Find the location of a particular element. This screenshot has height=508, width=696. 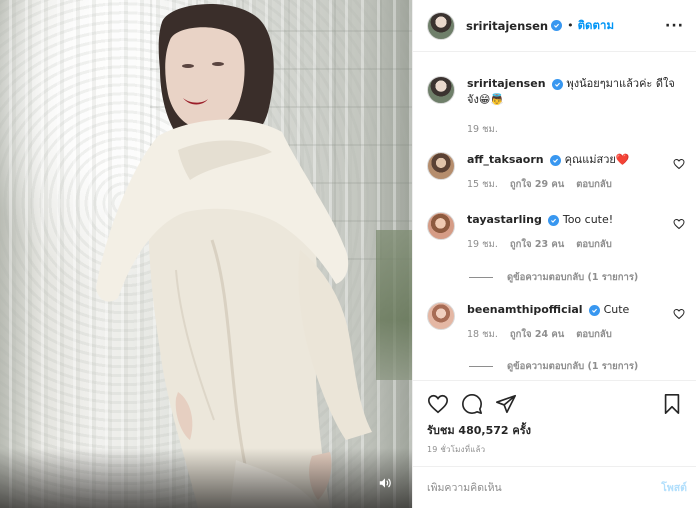

comment-button is located at coordinates (472, 404).